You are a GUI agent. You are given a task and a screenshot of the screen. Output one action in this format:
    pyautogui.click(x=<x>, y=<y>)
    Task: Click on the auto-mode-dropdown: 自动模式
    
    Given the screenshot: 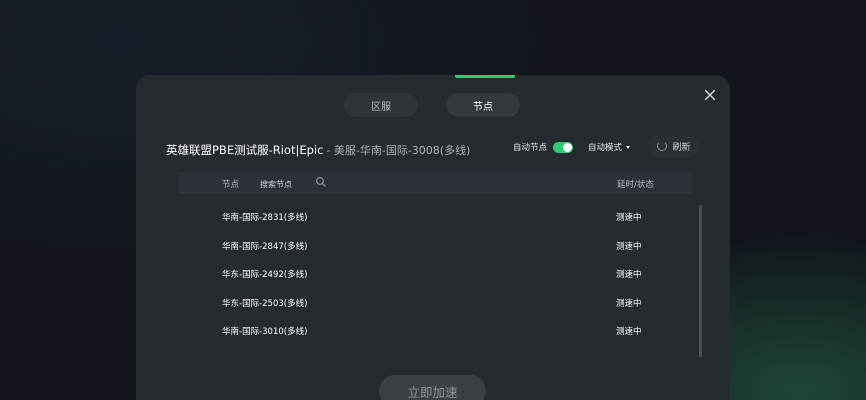 What is the action you would take?
    pyautogui.click(x=609, y=147)
    